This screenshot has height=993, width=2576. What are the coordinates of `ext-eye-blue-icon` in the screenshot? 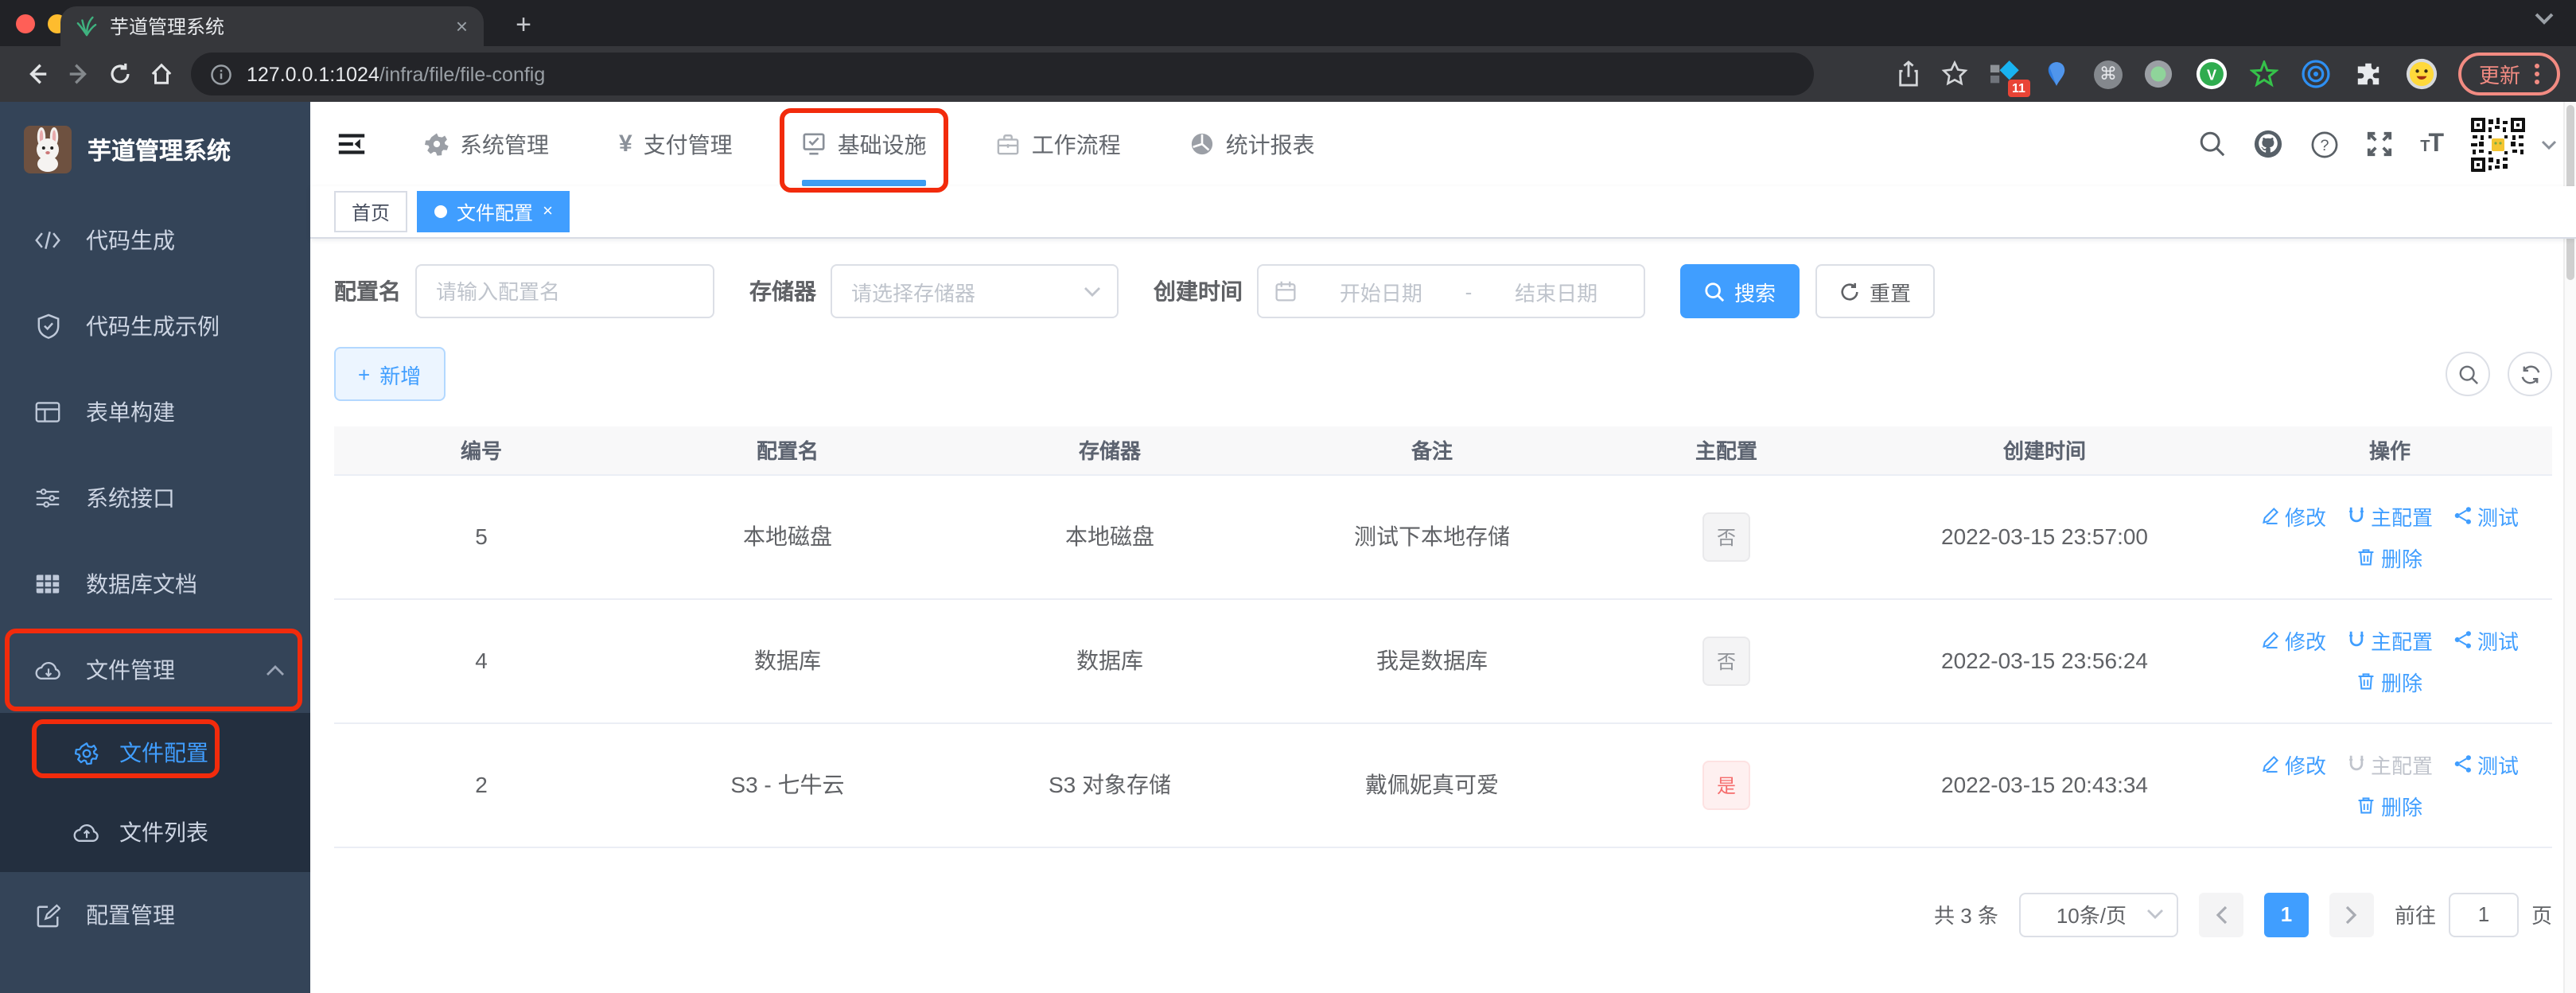 It's located at (2317, 74).